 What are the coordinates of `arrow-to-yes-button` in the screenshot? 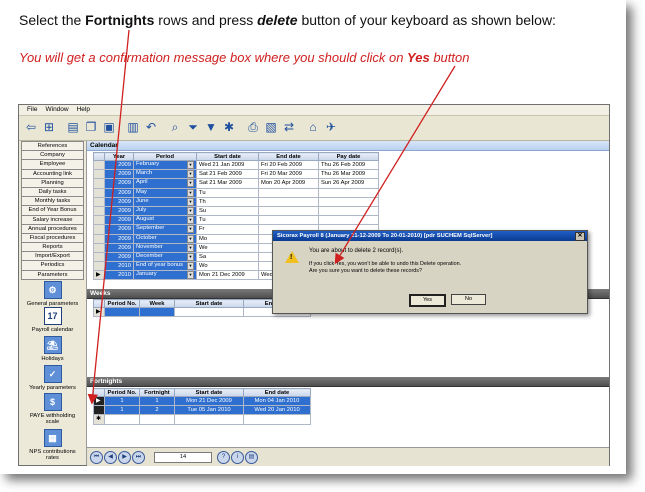 It's located at (395, 165).